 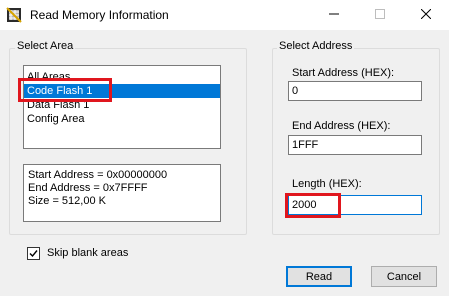 I want to click on maximize-icon, so click(x=380, y=15).